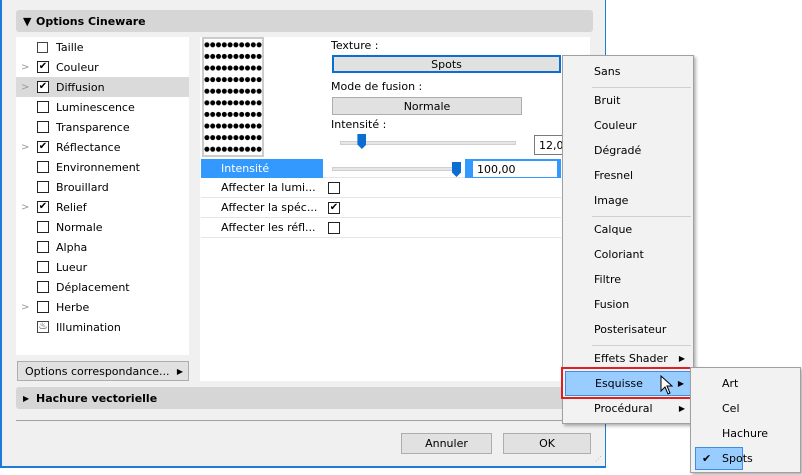 Image resolution: width=802 pixels, height=475 pixels. I want to click on section-cineware-header: ▼ Options Cineware, so click(304, 21).